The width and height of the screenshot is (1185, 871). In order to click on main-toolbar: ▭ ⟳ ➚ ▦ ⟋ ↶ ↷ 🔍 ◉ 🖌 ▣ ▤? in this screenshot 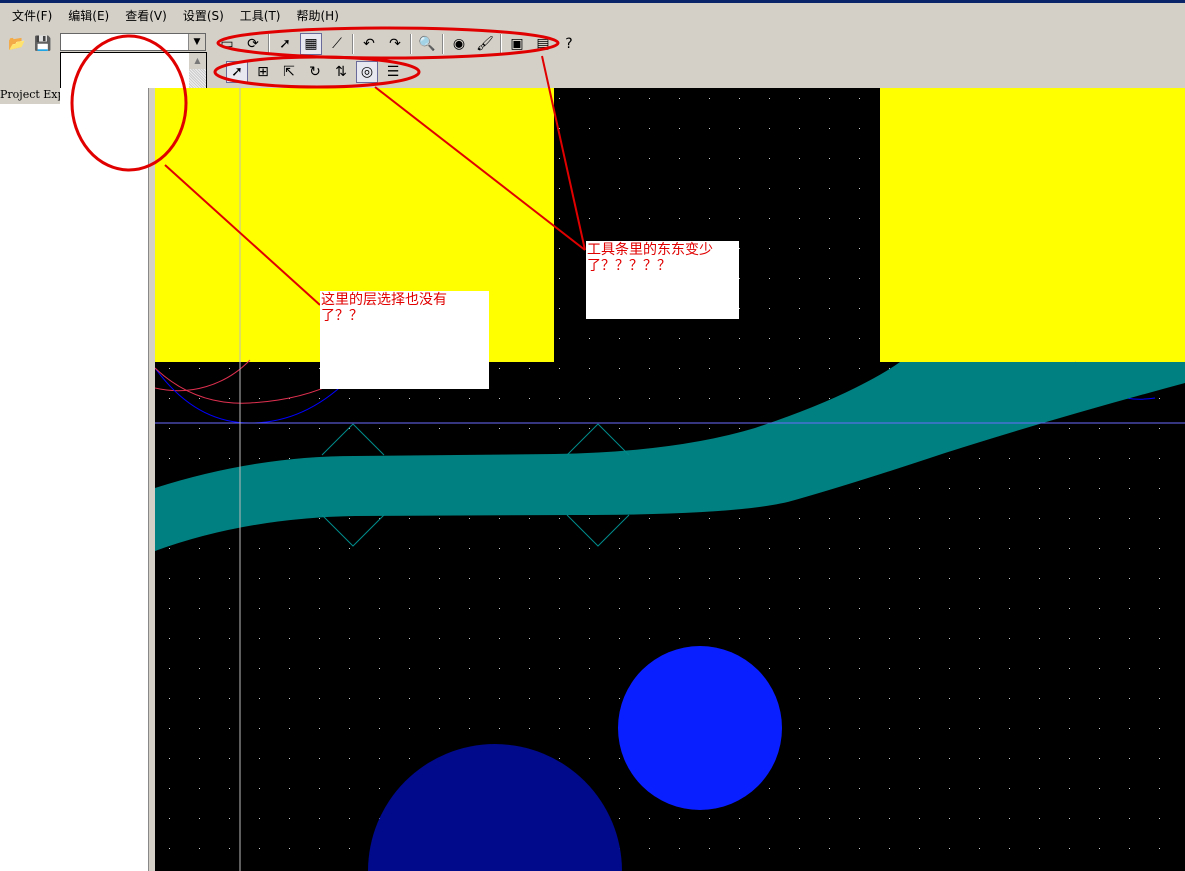, I will do `click(398, 44)`.